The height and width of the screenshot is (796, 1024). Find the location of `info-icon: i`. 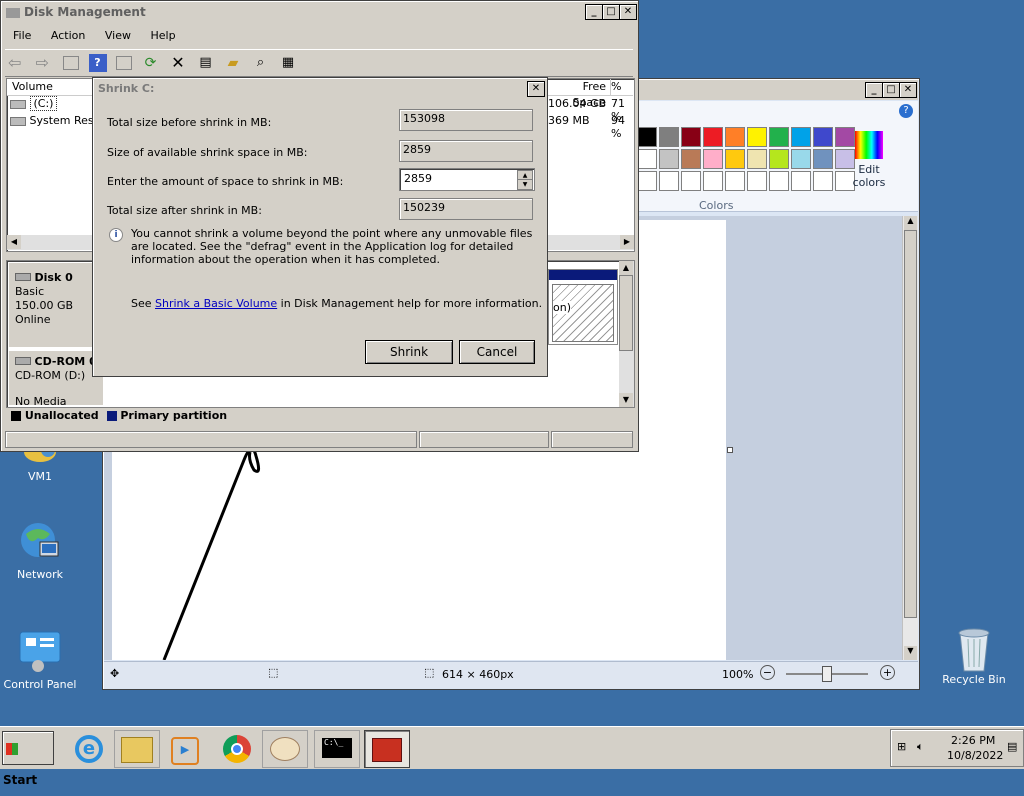

info-icon: i is located at coordinates (116, 235).